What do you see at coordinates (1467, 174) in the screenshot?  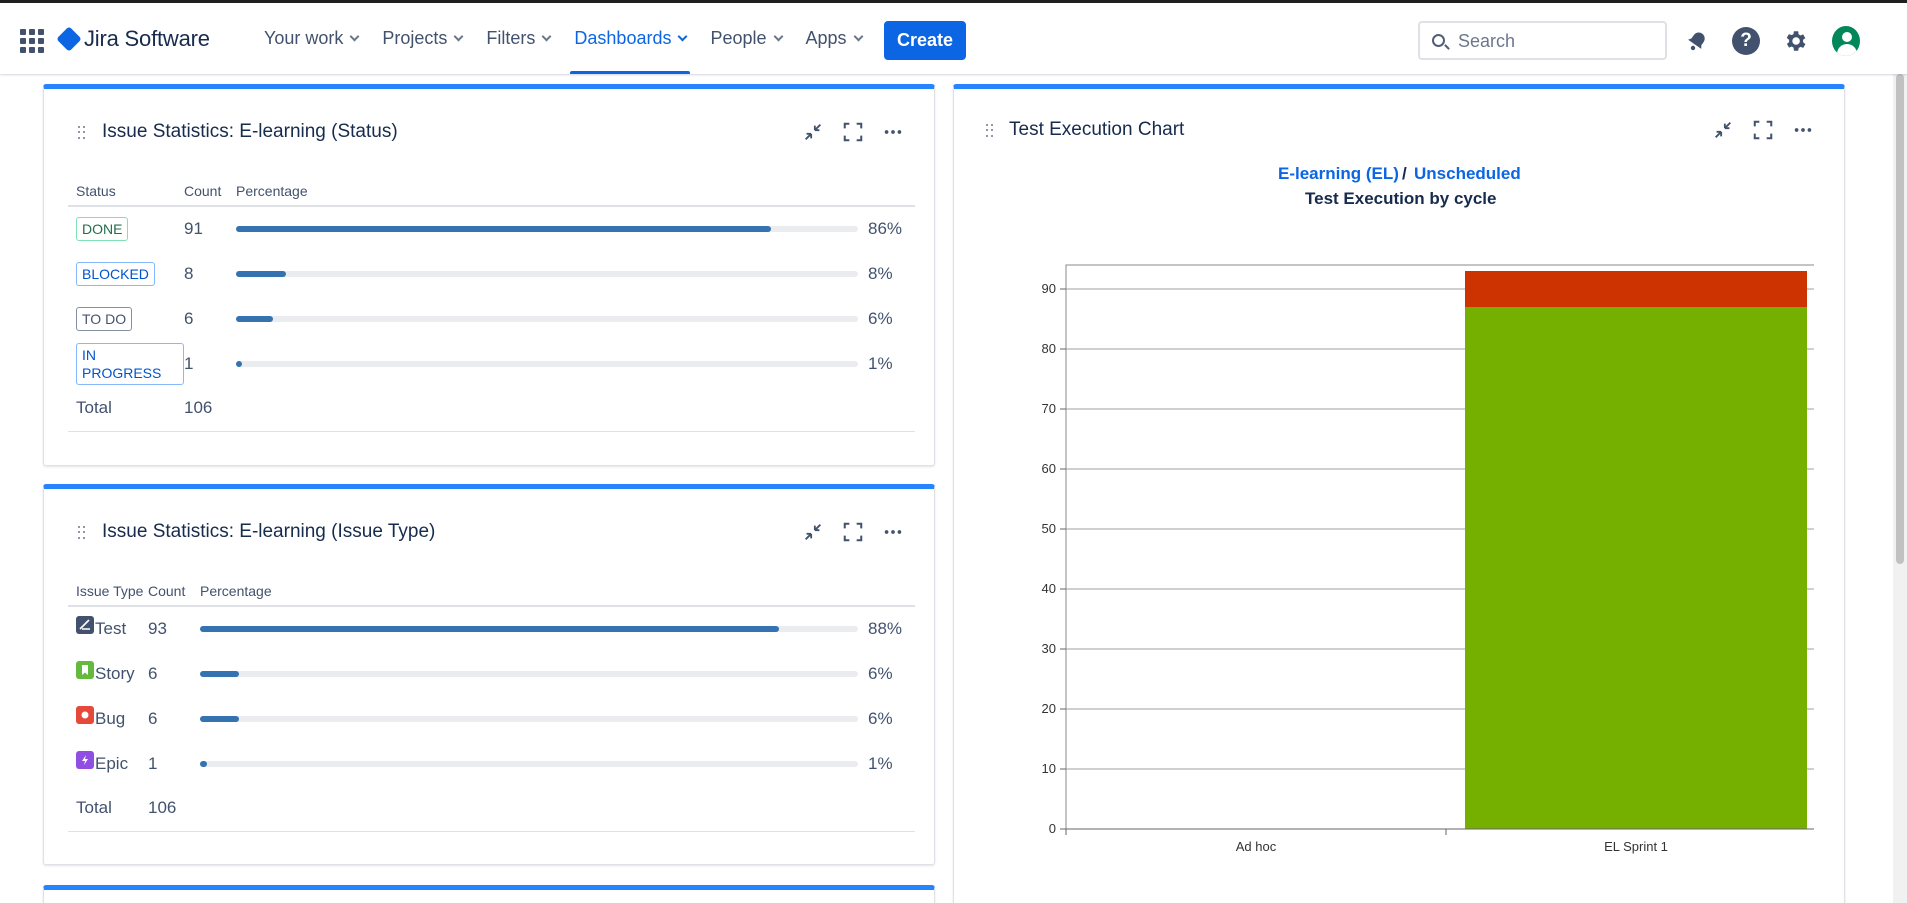 I see `version-link: Unscheduled` at bounding box center [1467, 174].